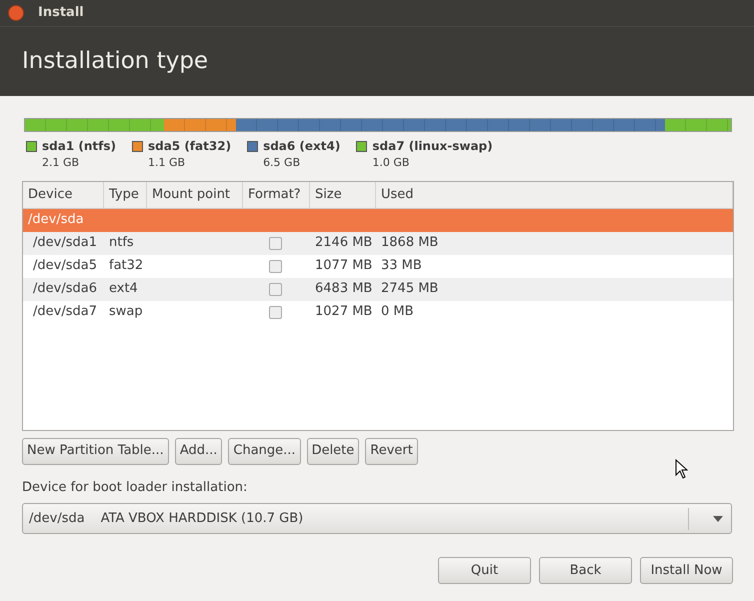 This screenshot has width=754, height=601. What do you see at coordinates (63, 195) in the screenshot?
I see `column-header: Device` at bounding box center [63, 195].